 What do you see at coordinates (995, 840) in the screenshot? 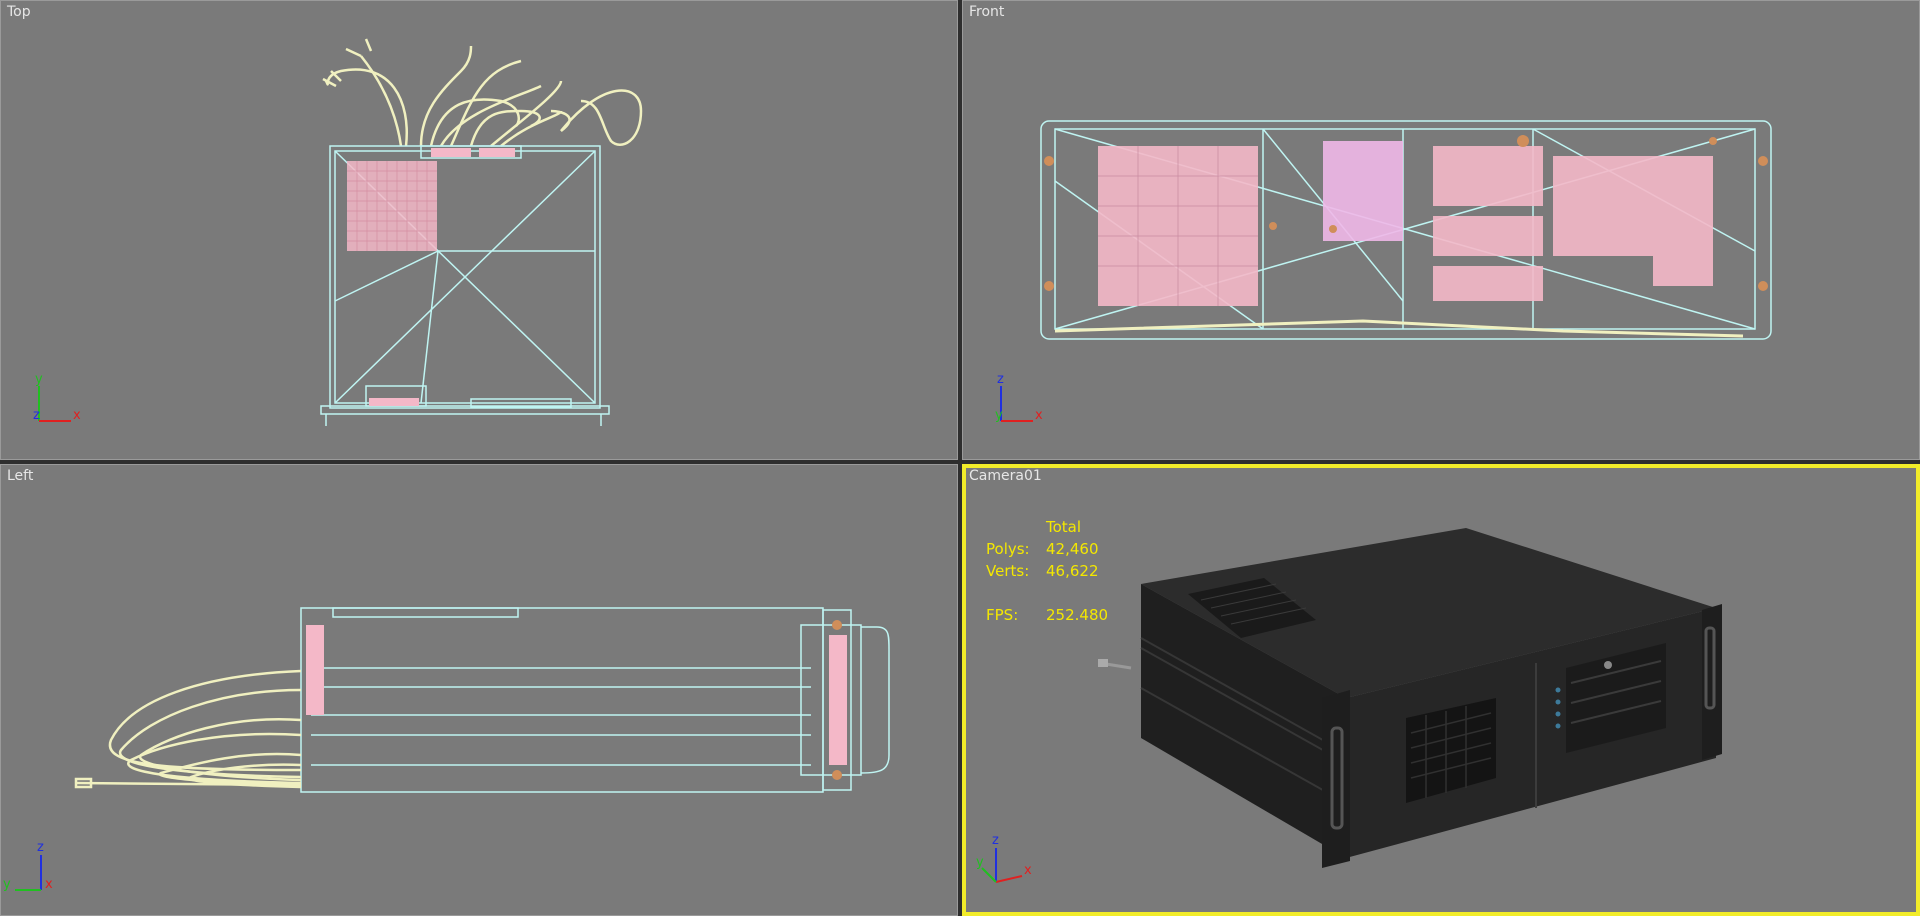
I see `camera-axis-vertical-label: z` at bounding box center [995, 840].